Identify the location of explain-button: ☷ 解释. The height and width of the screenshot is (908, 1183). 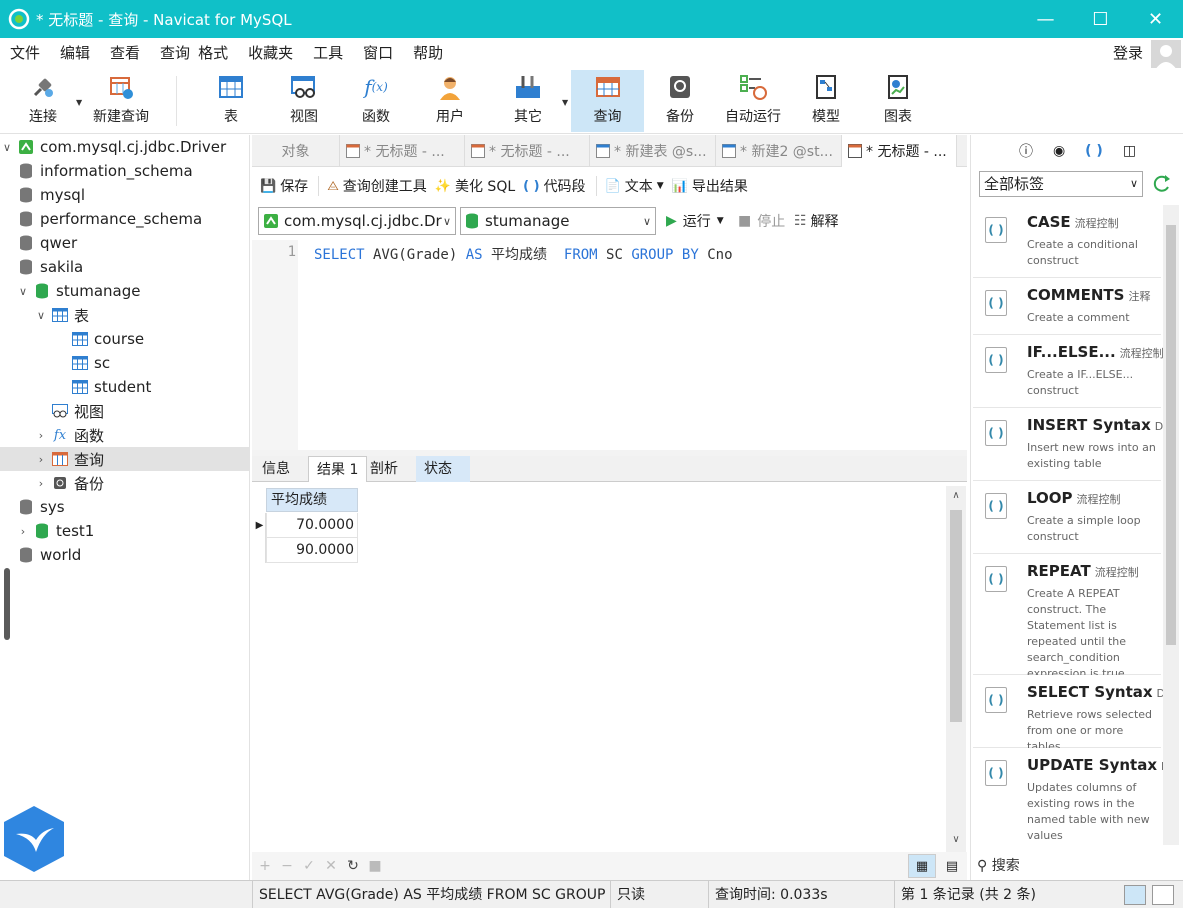
(816, 221).